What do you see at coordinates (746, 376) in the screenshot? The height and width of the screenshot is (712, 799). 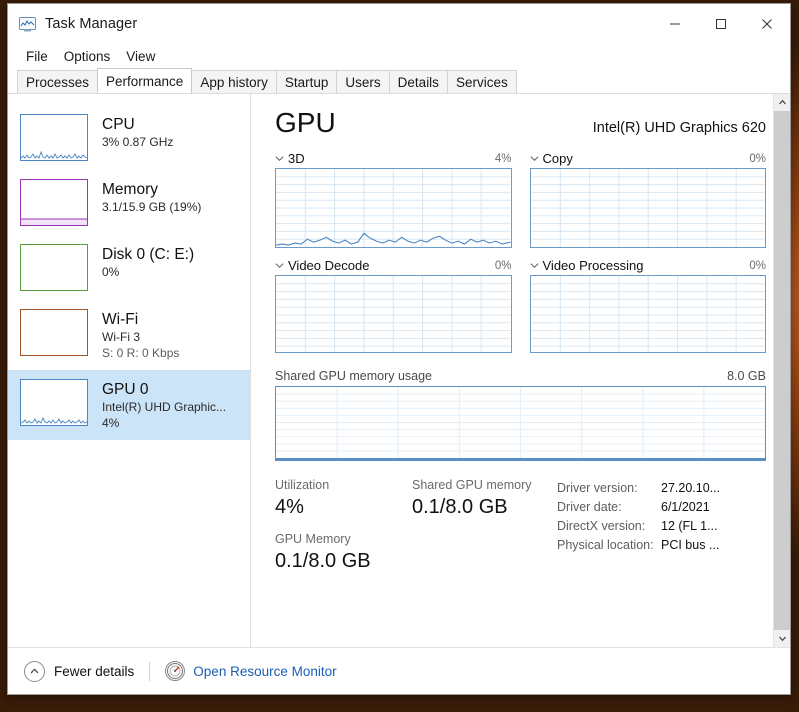 I see `shared-memory-max: 8.0 GB` at bounding box center [746, 376].